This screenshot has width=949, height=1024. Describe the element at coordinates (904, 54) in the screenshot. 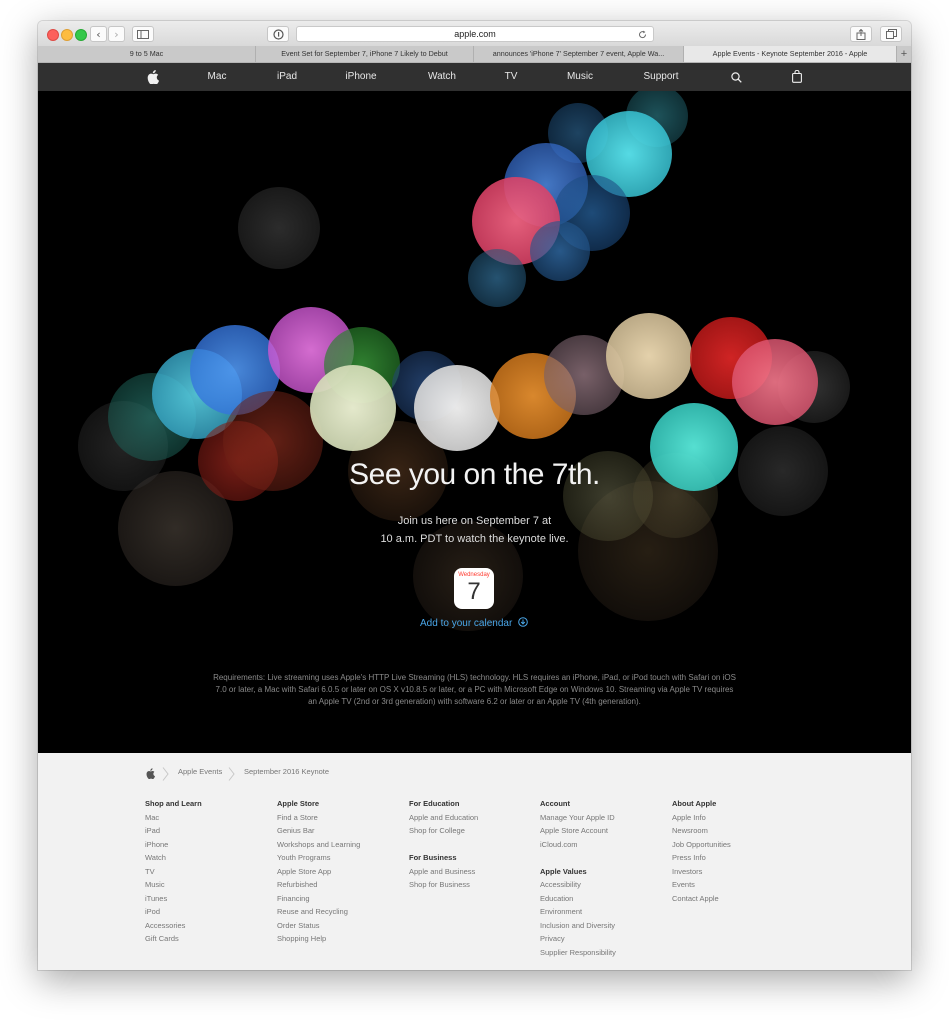

I see `new-tab-button: +` at that location.